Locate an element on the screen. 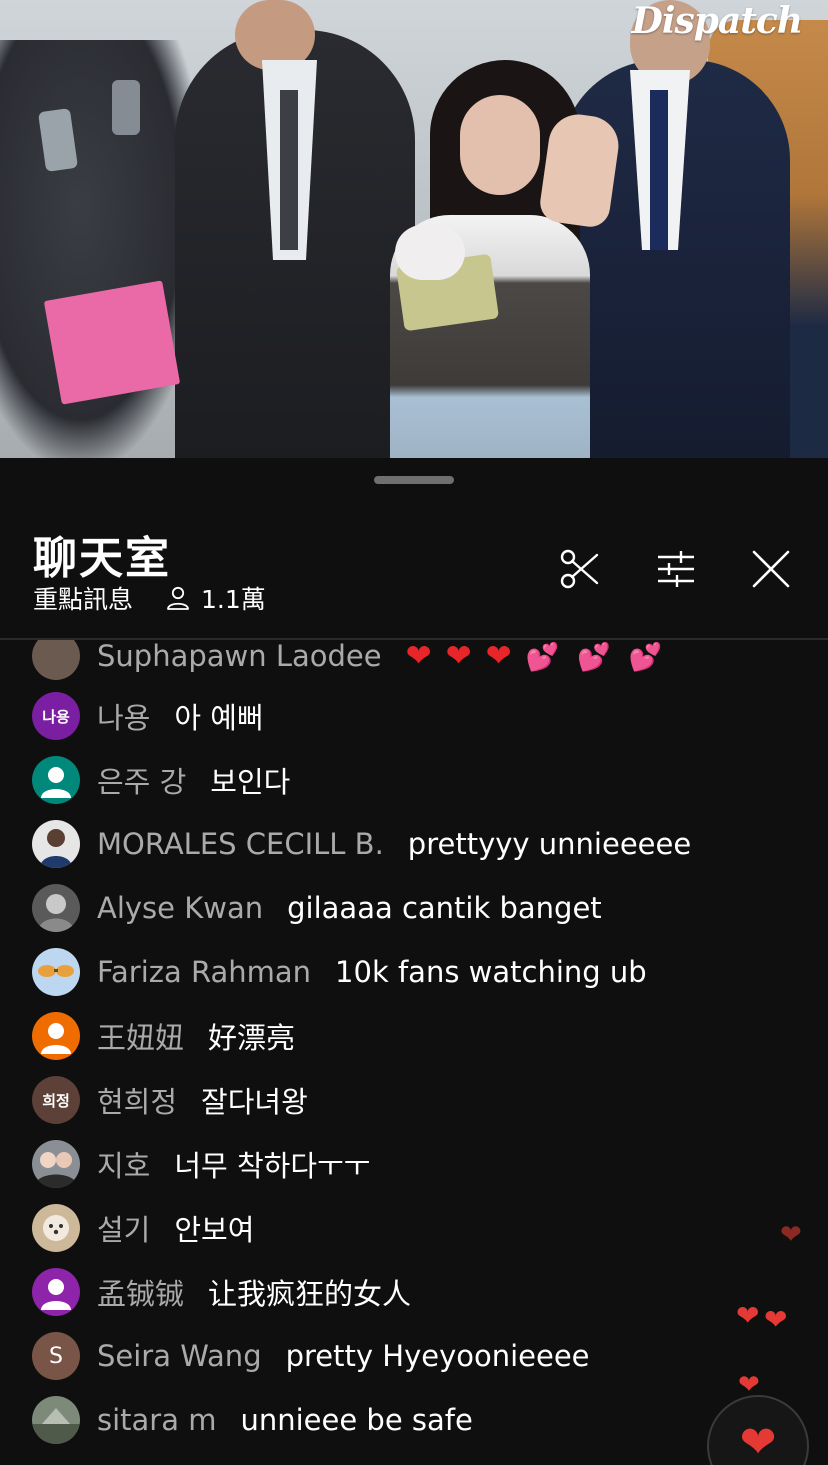 Image resolution: width=828 pixels, height=1465 pixels. avatar: 나용 is located at coordinates (56, 716).